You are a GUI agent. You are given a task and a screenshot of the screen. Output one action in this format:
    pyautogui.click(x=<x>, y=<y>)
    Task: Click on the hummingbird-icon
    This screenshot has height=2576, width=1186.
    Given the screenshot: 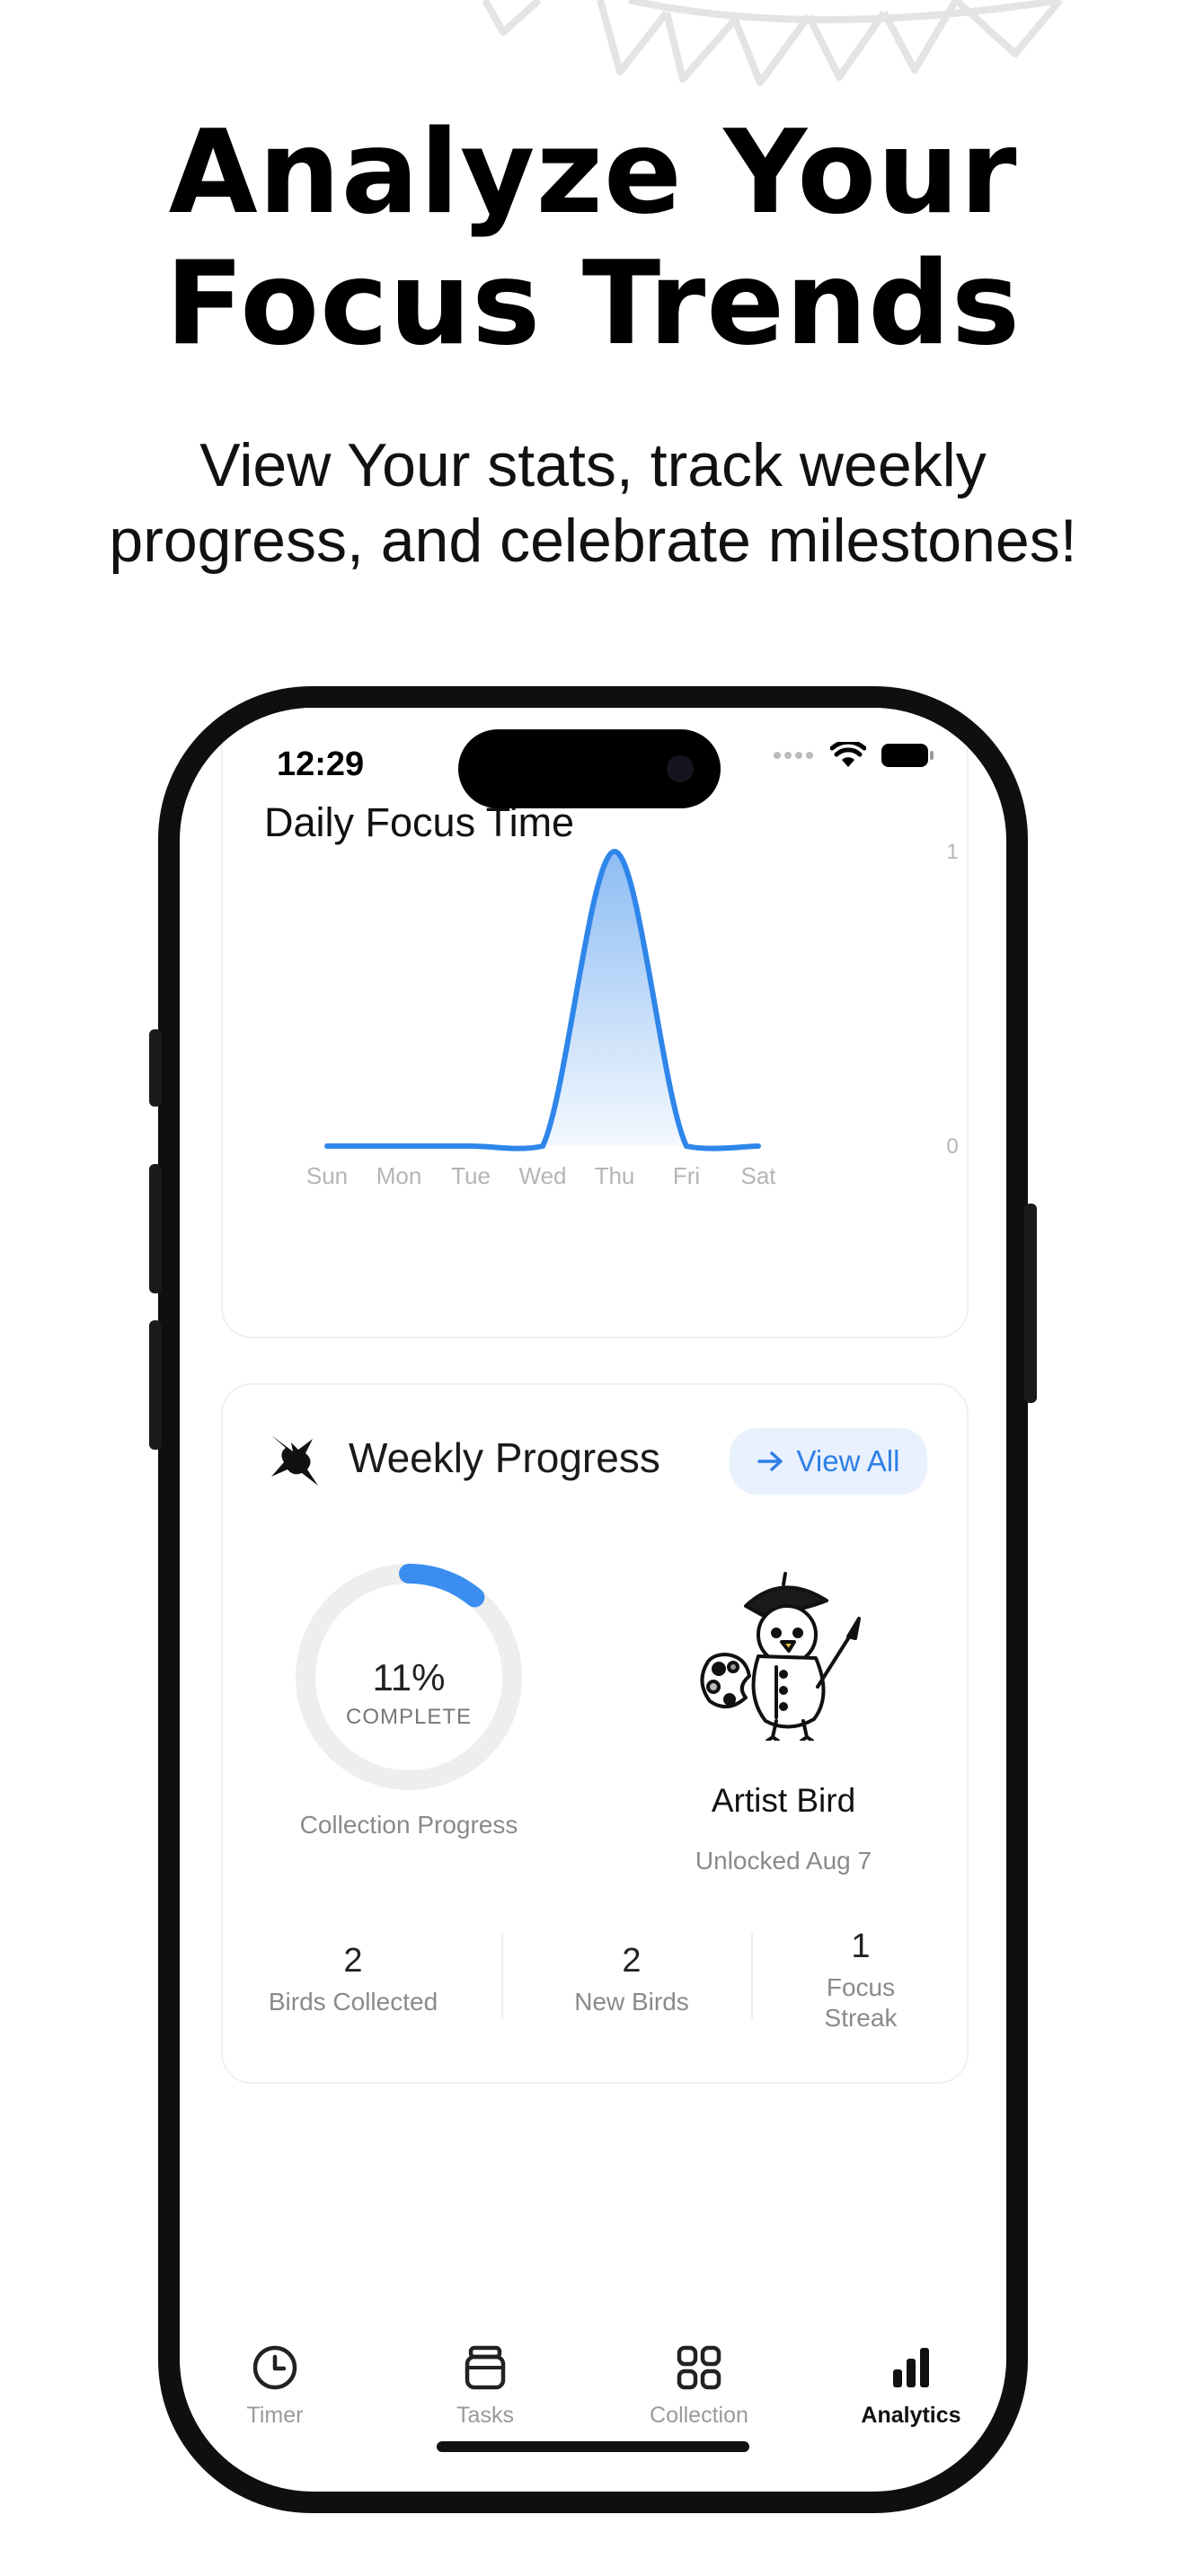 What is the action you would take?
    pyautogui.click(x=294, y=1460)
    